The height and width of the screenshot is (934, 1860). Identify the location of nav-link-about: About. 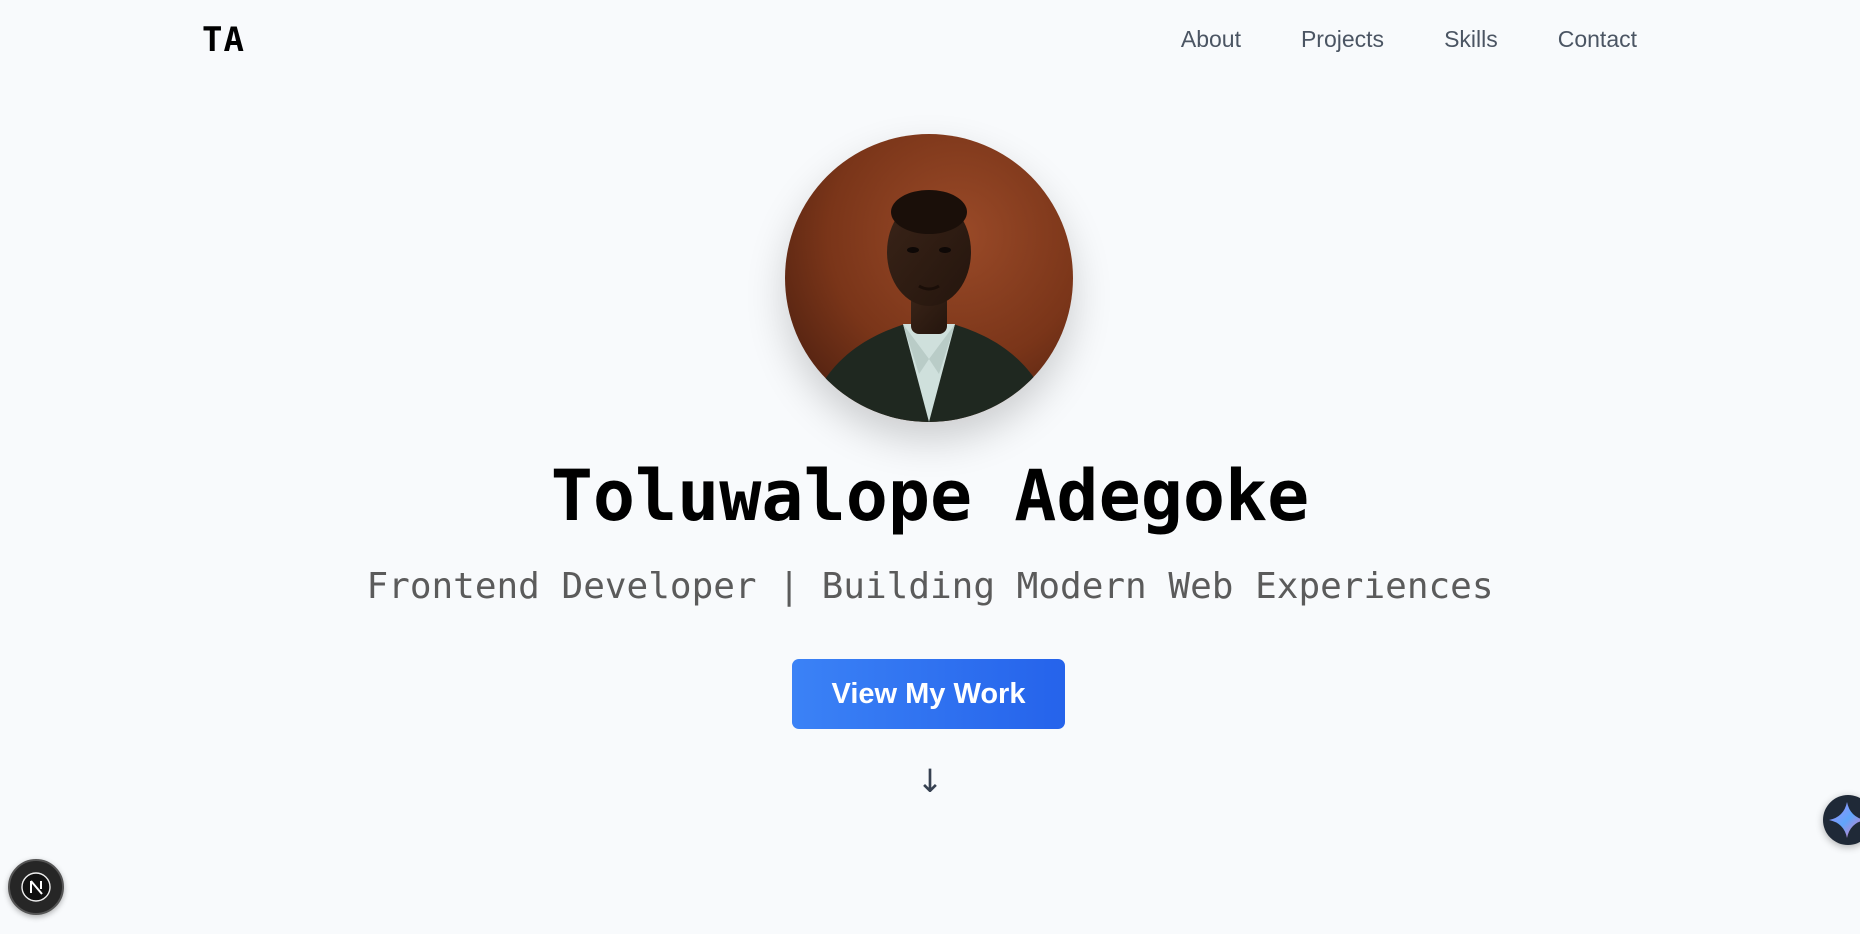
(1211, 39).